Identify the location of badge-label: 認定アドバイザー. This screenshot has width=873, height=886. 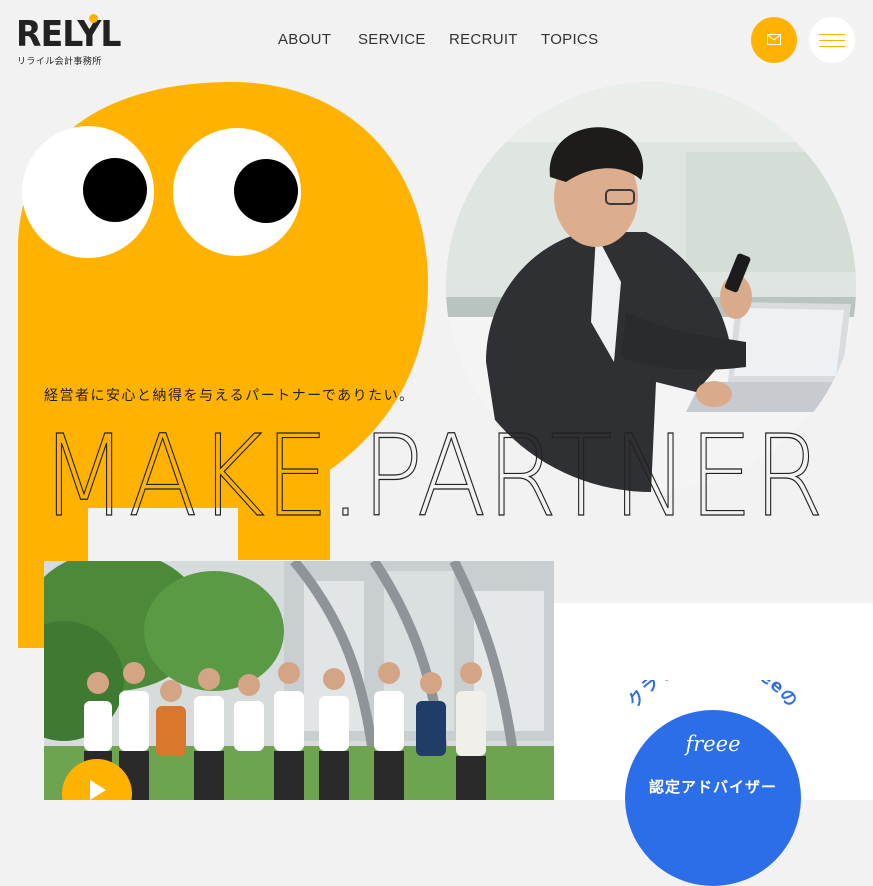
(712, 787).